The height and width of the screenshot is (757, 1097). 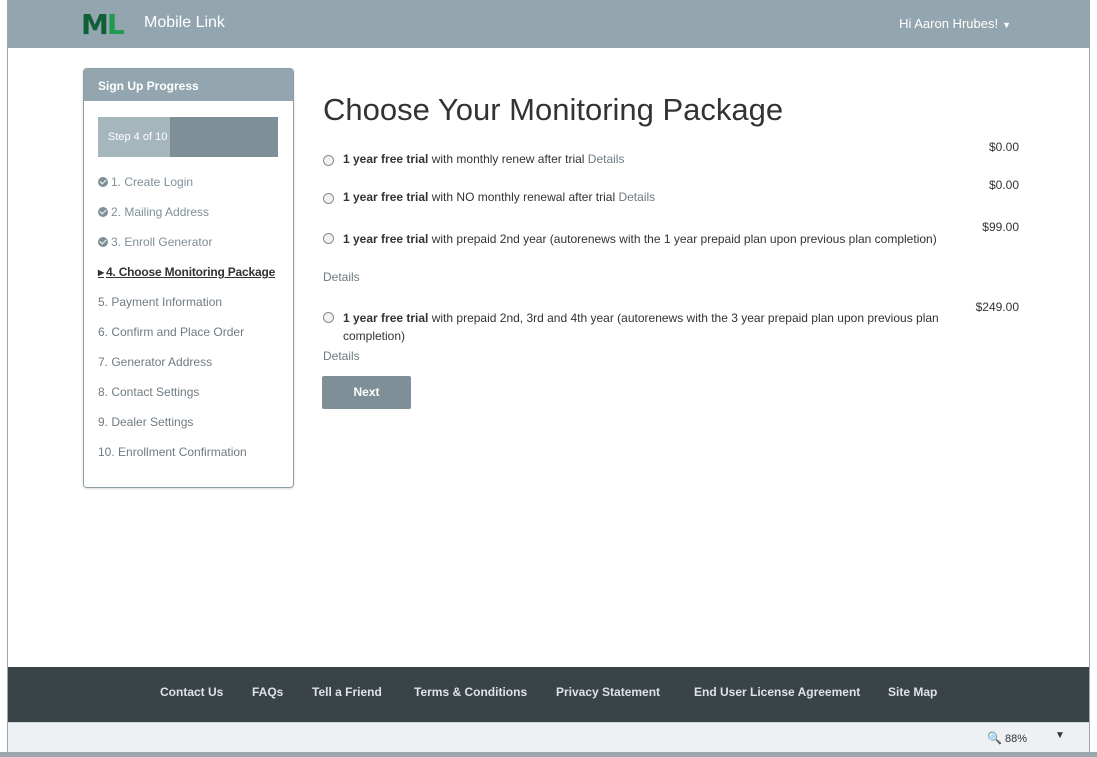 What do you see at coordinates (186, 430) in the screenshot?
I see `sidebar-step: 9. Dealer Settings` at bounding box center [186, 430].